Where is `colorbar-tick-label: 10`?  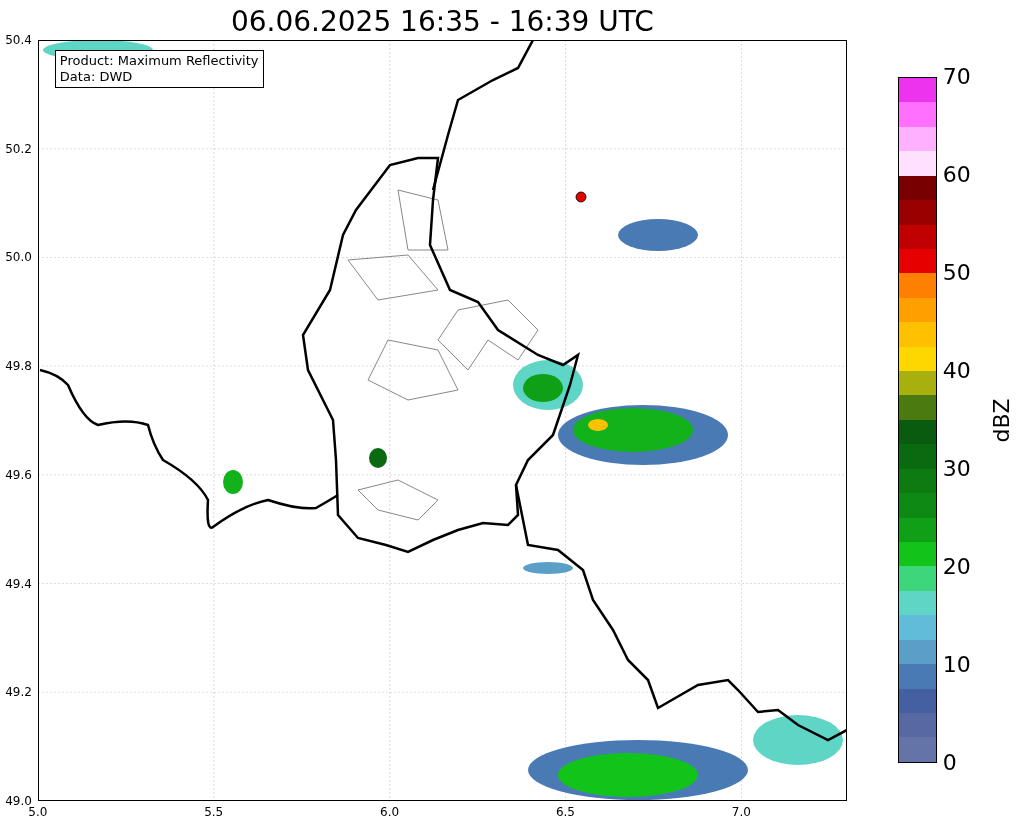 colorbar-tick-label: 10 is located at coordinates (956, 665).